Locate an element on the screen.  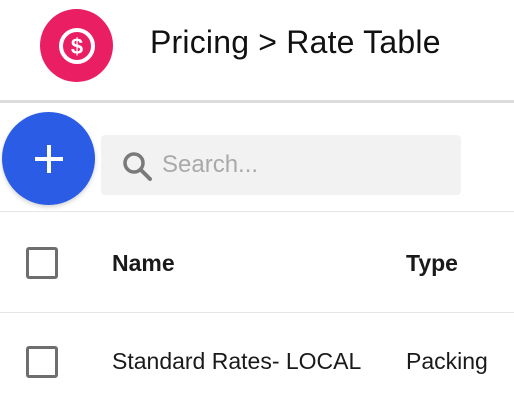
column-header-type: Type is located at coordinates (432, 263).